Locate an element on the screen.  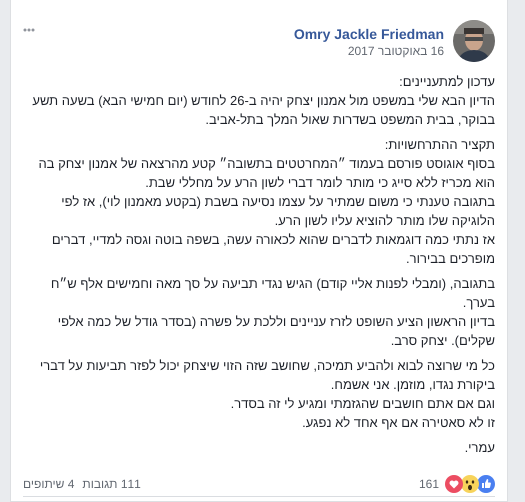
wow-reaction-icon is located at coordinates (470, 483).